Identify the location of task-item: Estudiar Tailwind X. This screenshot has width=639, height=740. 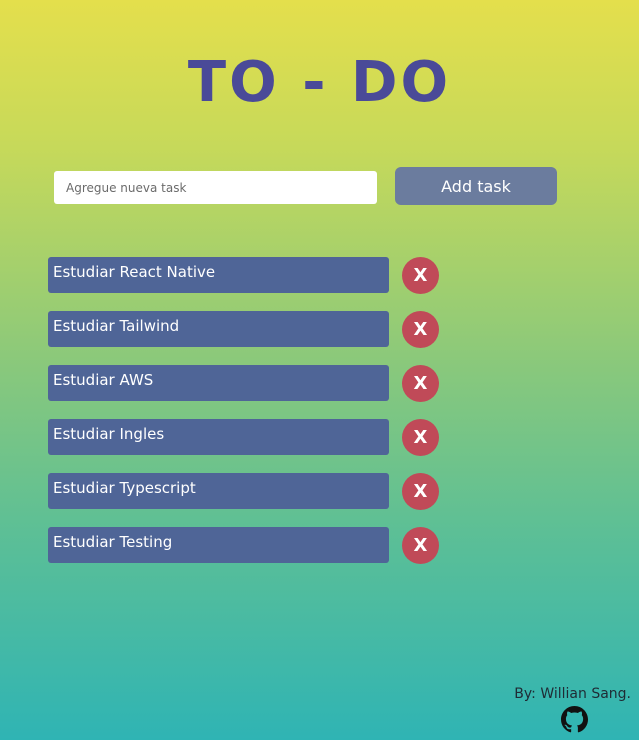
(244, 329).